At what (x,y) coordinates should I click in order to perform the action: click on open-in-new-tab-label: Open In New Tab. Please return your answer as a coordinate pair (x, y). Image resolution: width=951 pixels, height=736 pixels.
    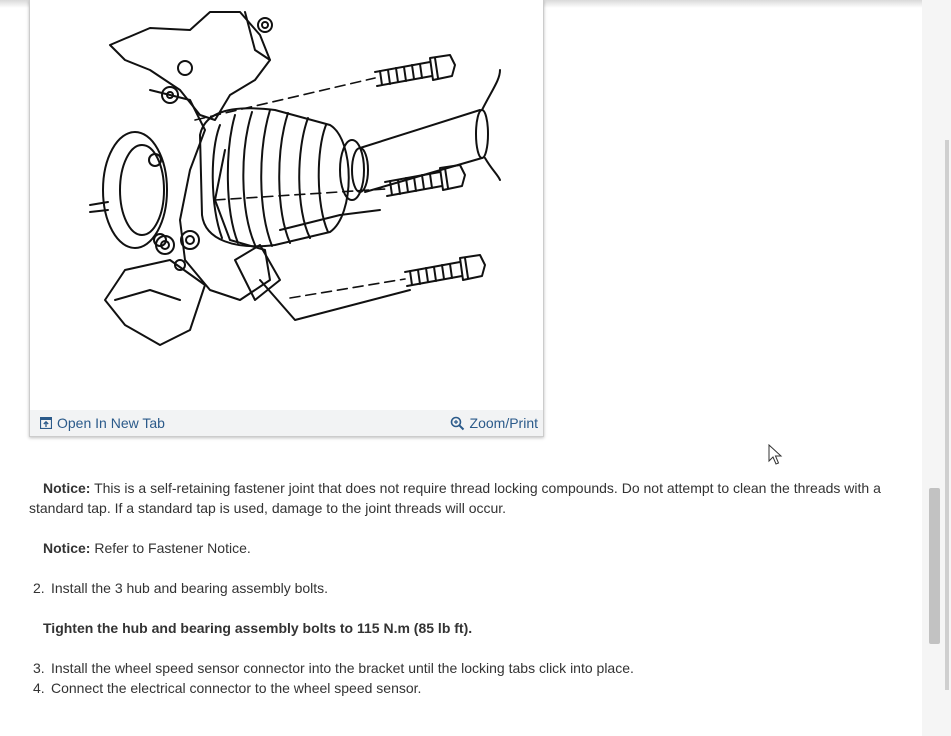
    Looking at the image, I should click on (111, 423).